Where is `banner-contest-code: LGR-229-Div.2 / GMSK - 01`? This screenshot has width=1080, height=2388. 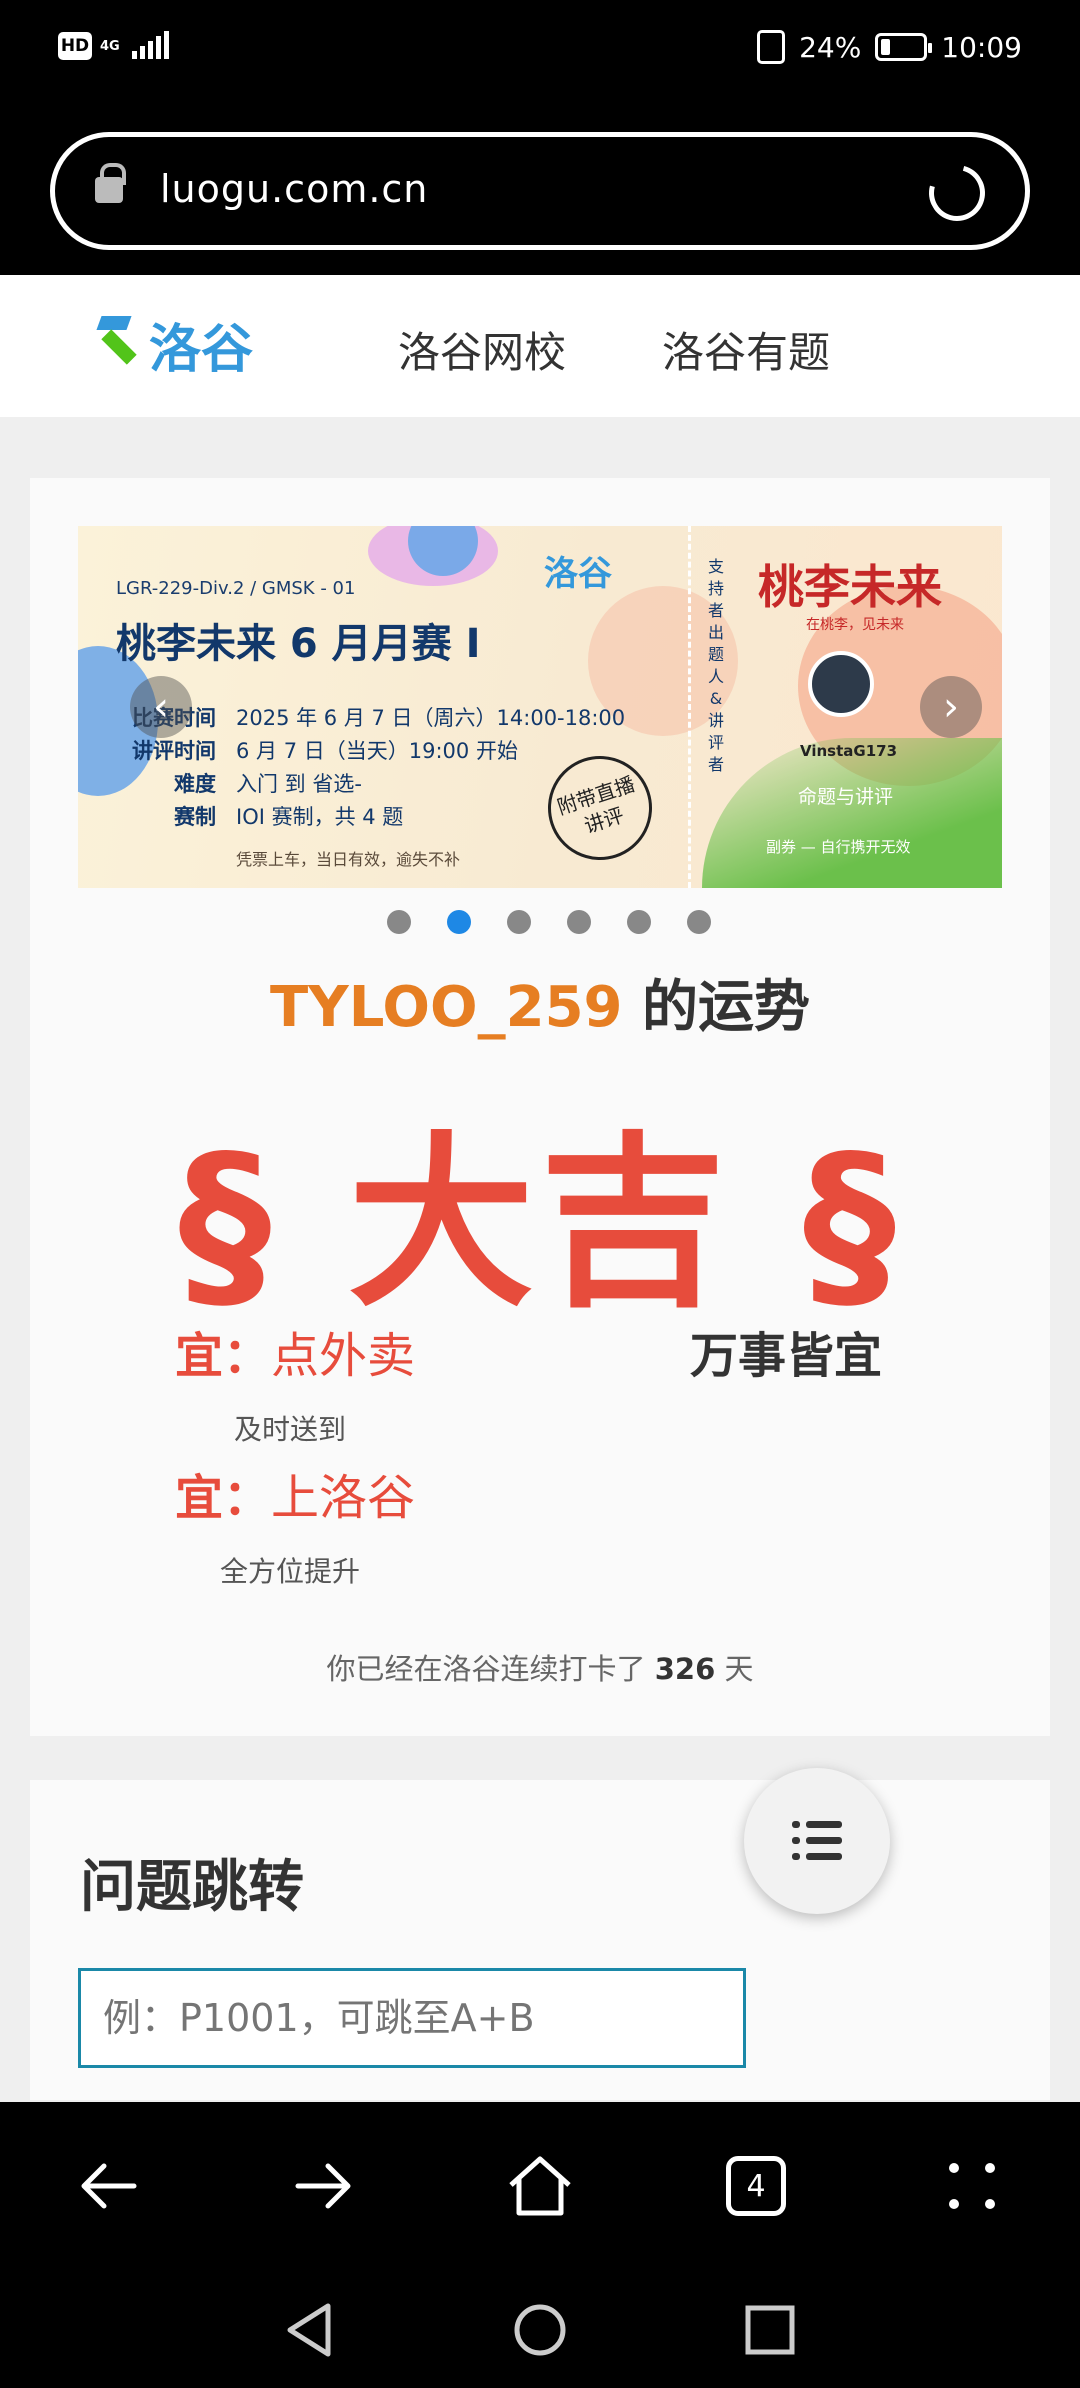
banner-contest-code: LGR-229-Div.2 / GMSK - 01 is located at coordinates (236, 588).